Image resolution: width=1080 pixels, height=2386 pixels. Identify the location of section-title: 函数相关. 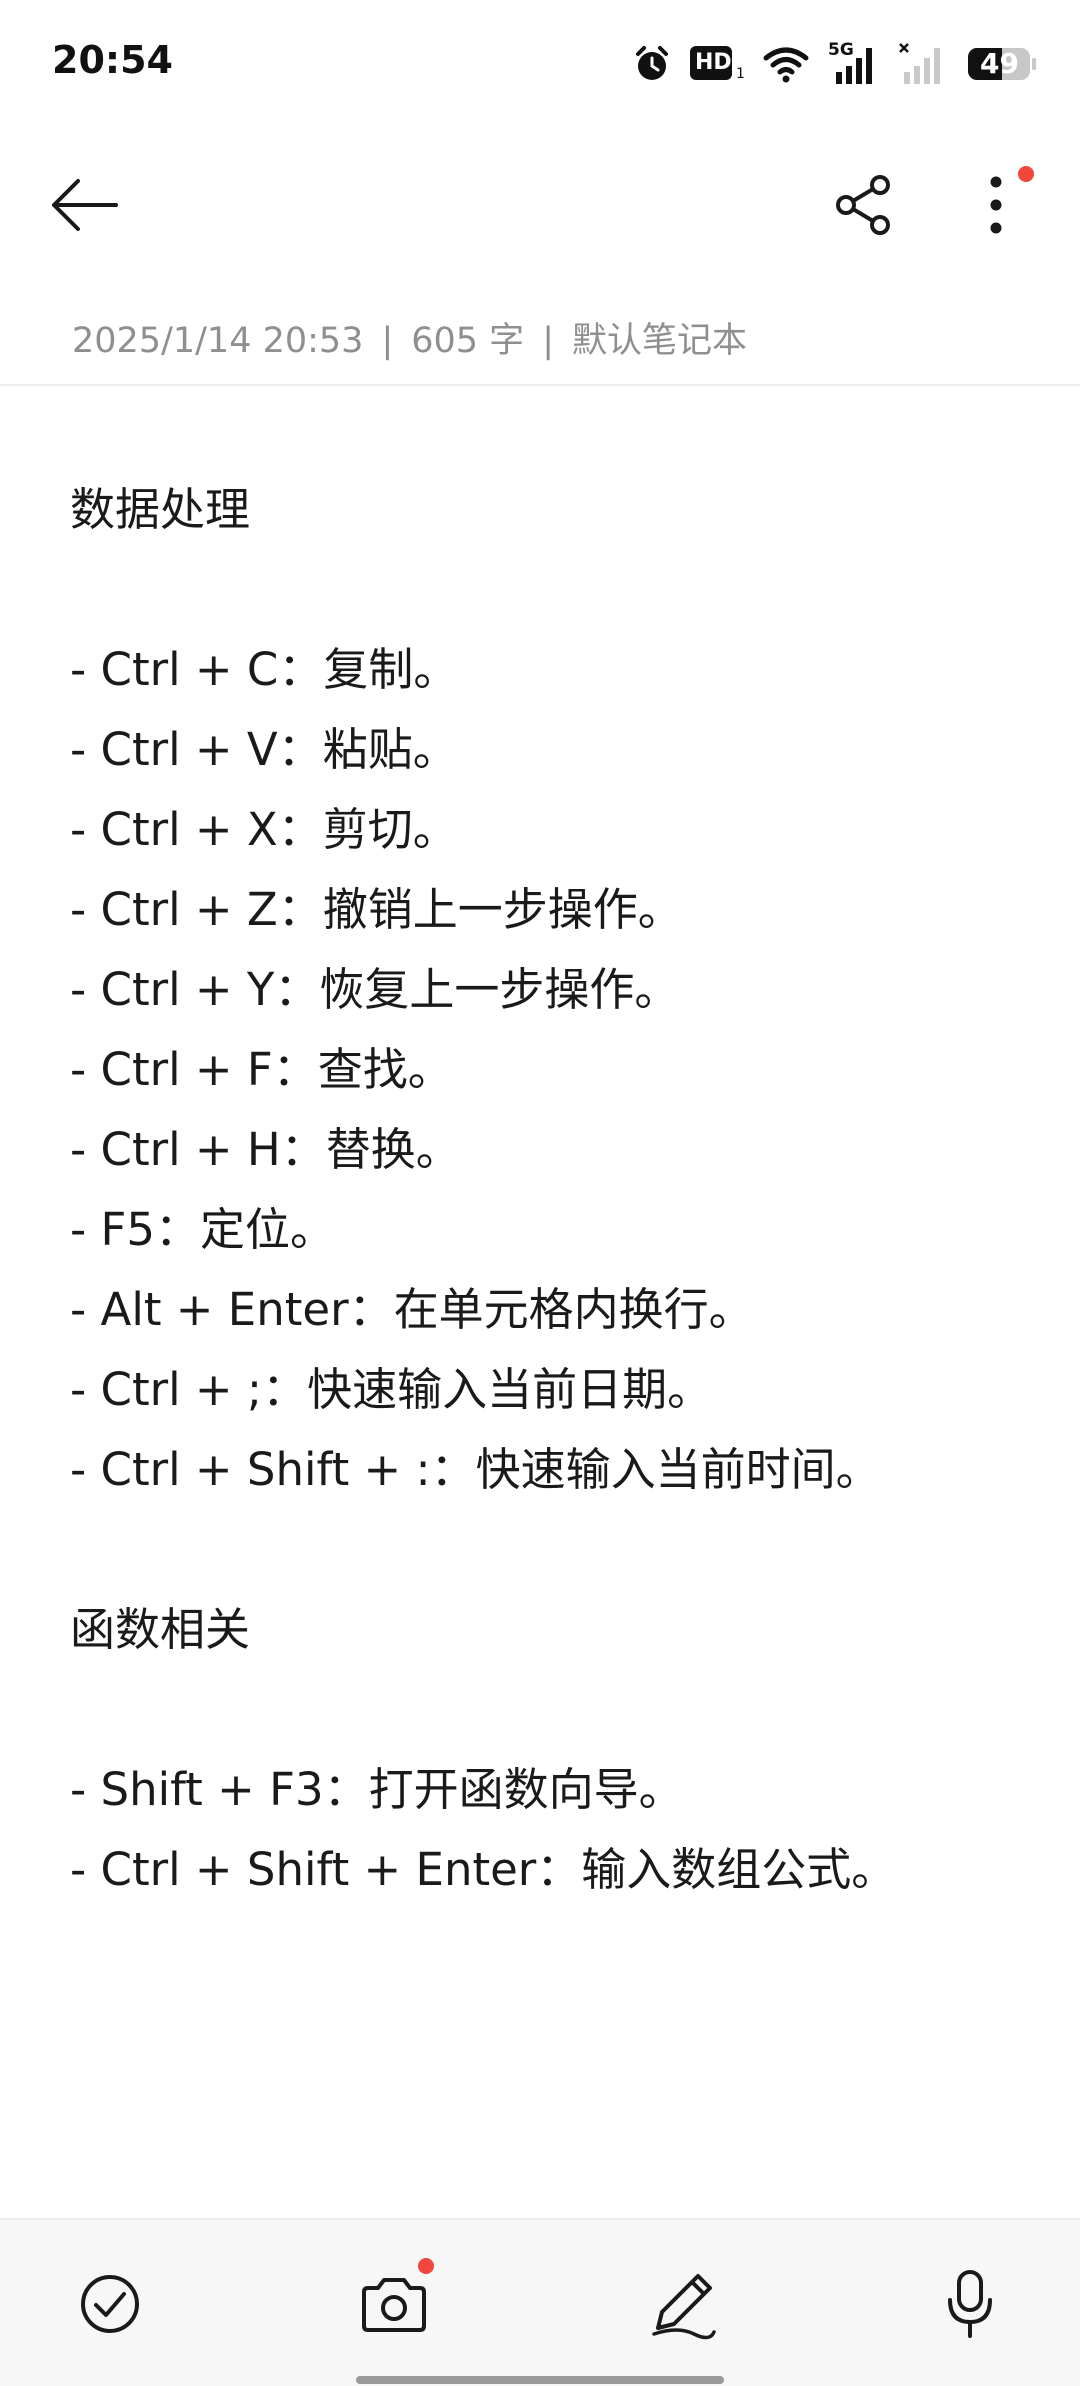
(160, 1629).